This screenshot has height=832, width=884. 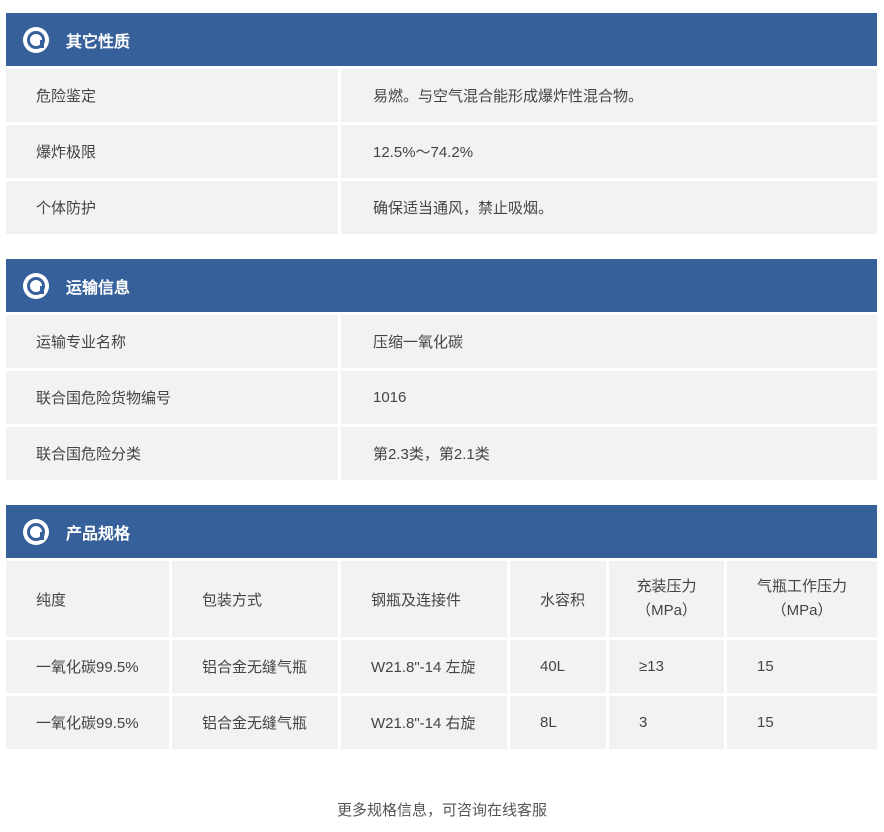 What do you see at coordinates (98, 288) in the screenshot?
I see `section-title: 运输信息` at bounding box center [98, 288].